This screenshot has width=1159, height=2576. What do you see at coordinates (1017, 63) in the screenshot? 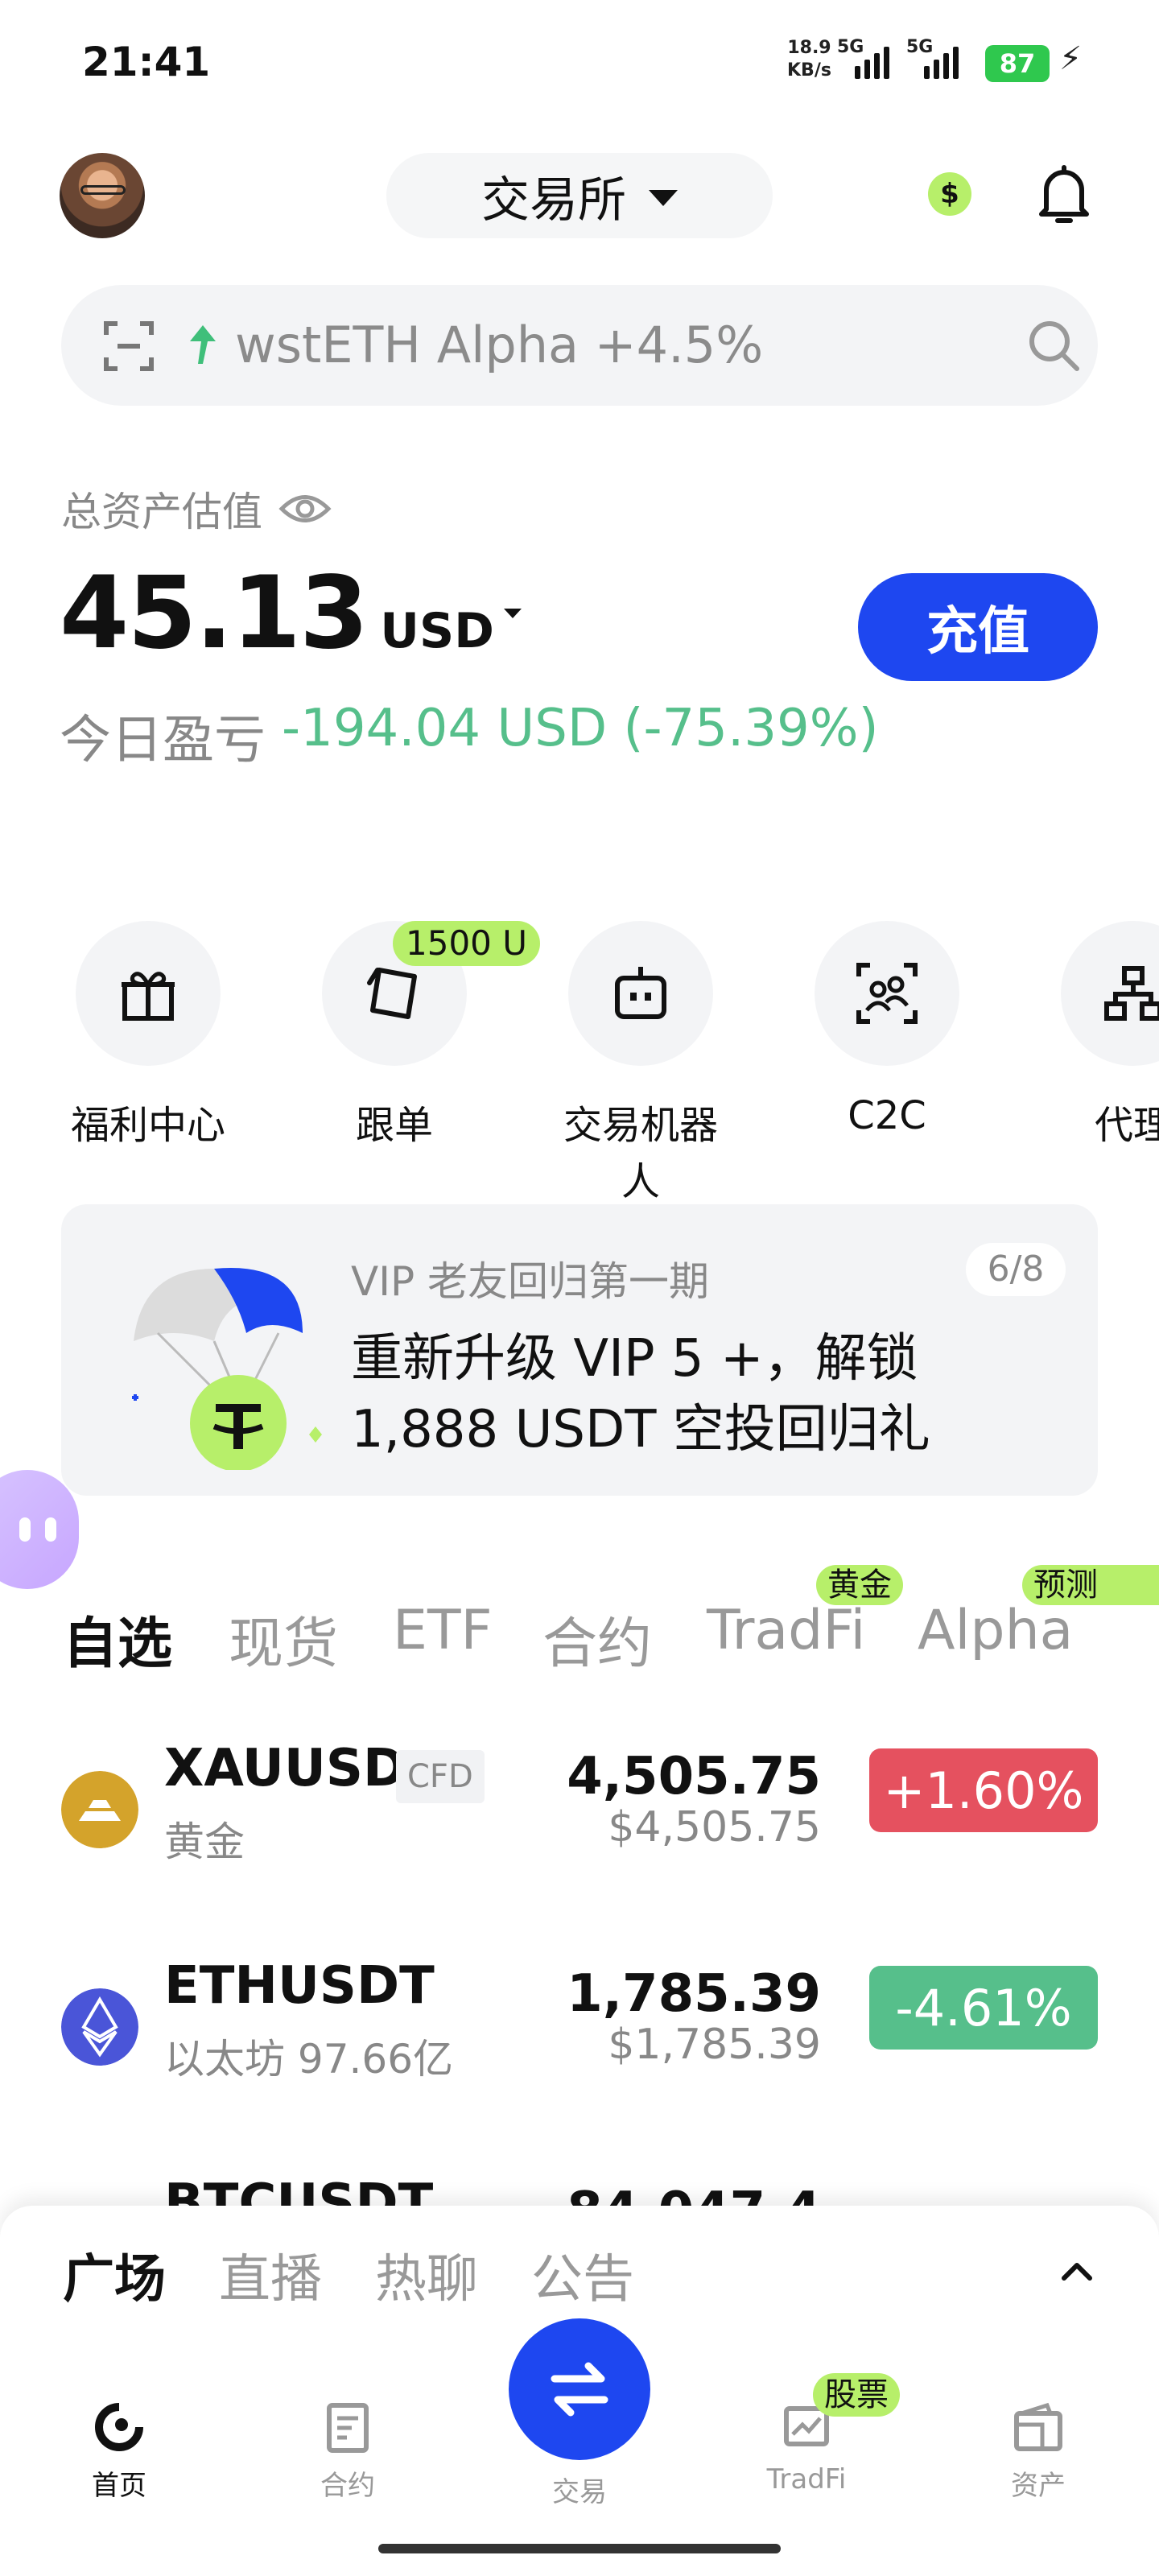
I see `battery-indicator: 87` at bounding box center [1017, 63].